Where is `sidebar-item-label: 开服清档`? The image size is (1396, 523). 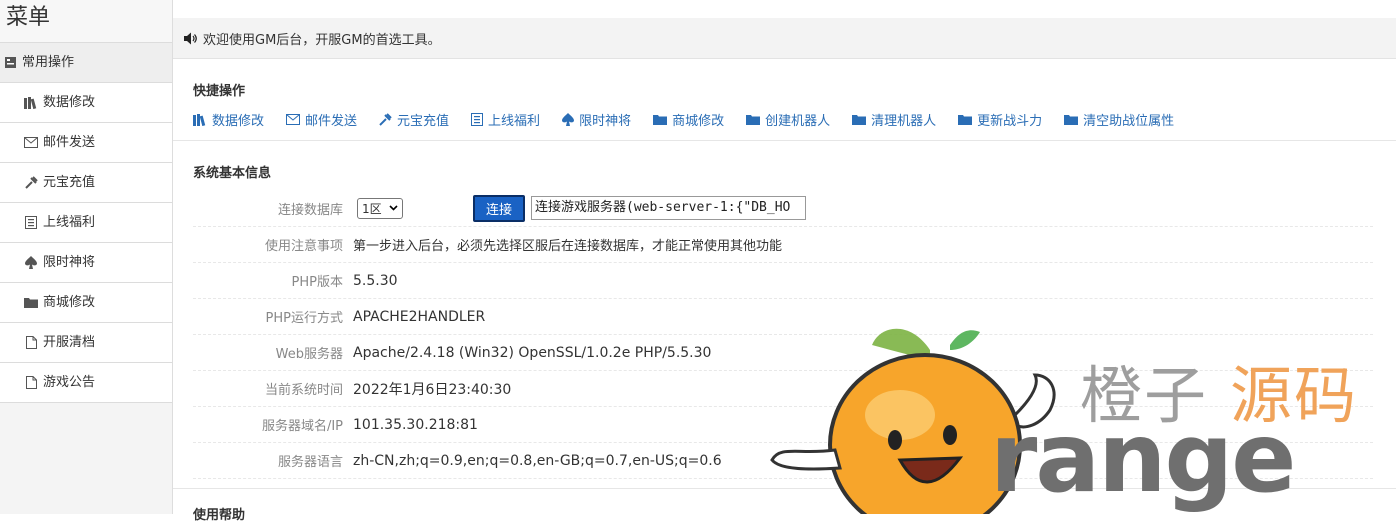
sidebar-item-label: 开服清档 is located at coordinates (69, 342).